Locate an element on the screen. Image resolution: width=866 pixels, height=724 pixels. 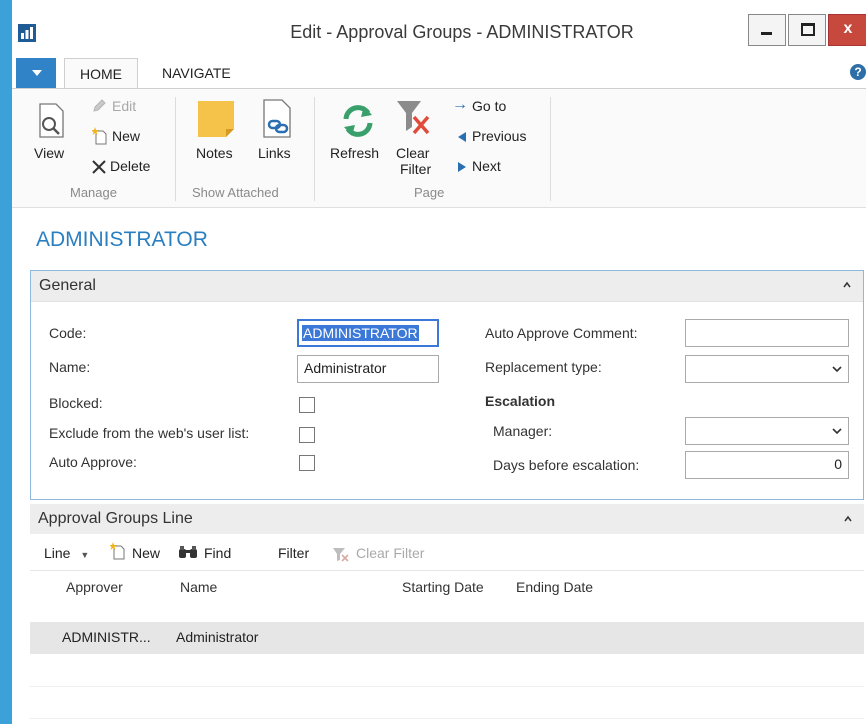
notes-button: Notes is located at coordinates (217, 136).